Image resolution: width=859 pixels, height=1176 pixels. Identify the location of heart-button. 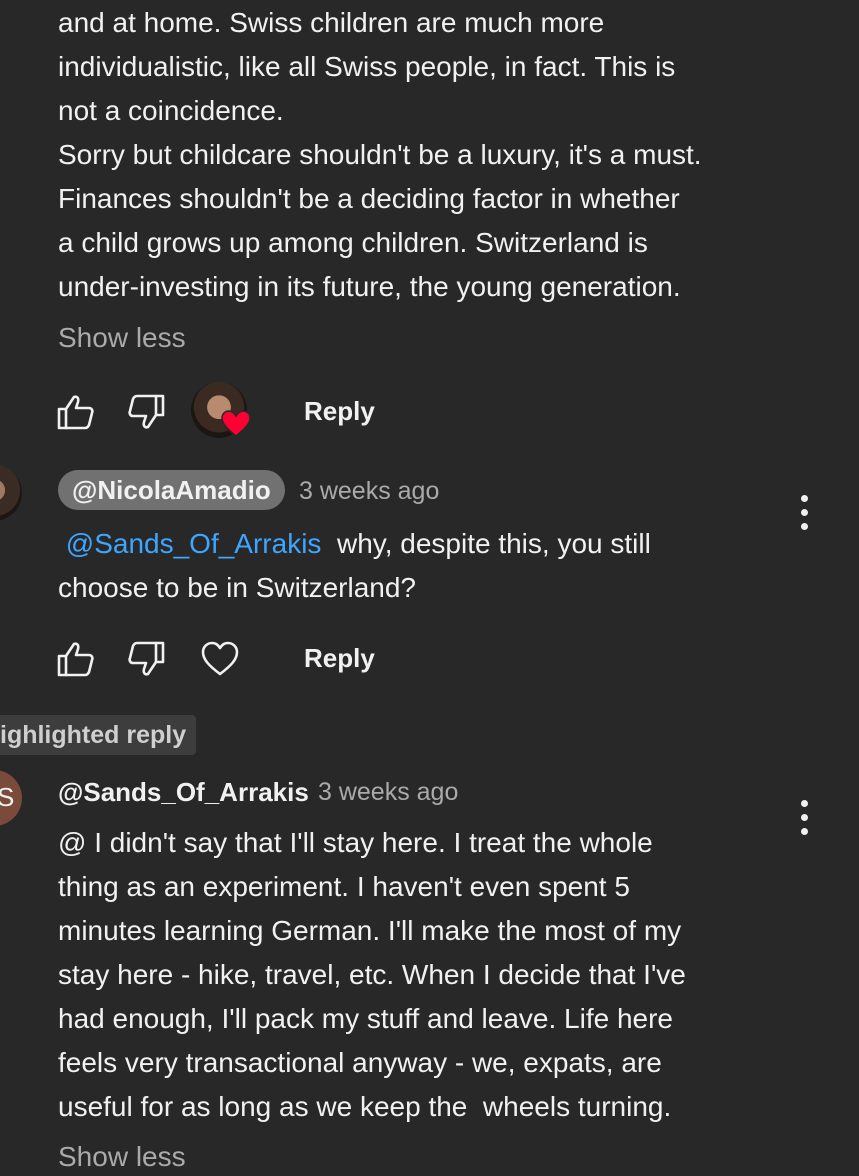
(220, 659).